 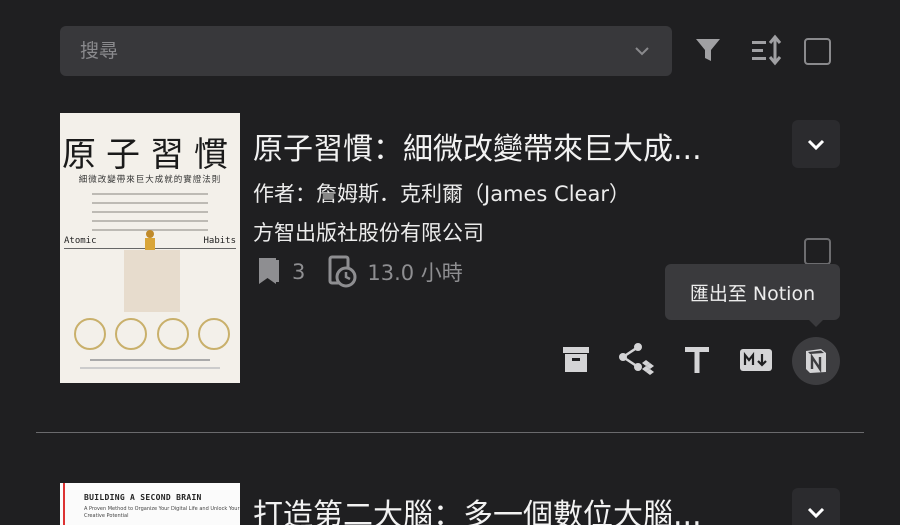 I want to click on book-publisher: 方智出版社股份有限公司, so click(x=368, y=233).